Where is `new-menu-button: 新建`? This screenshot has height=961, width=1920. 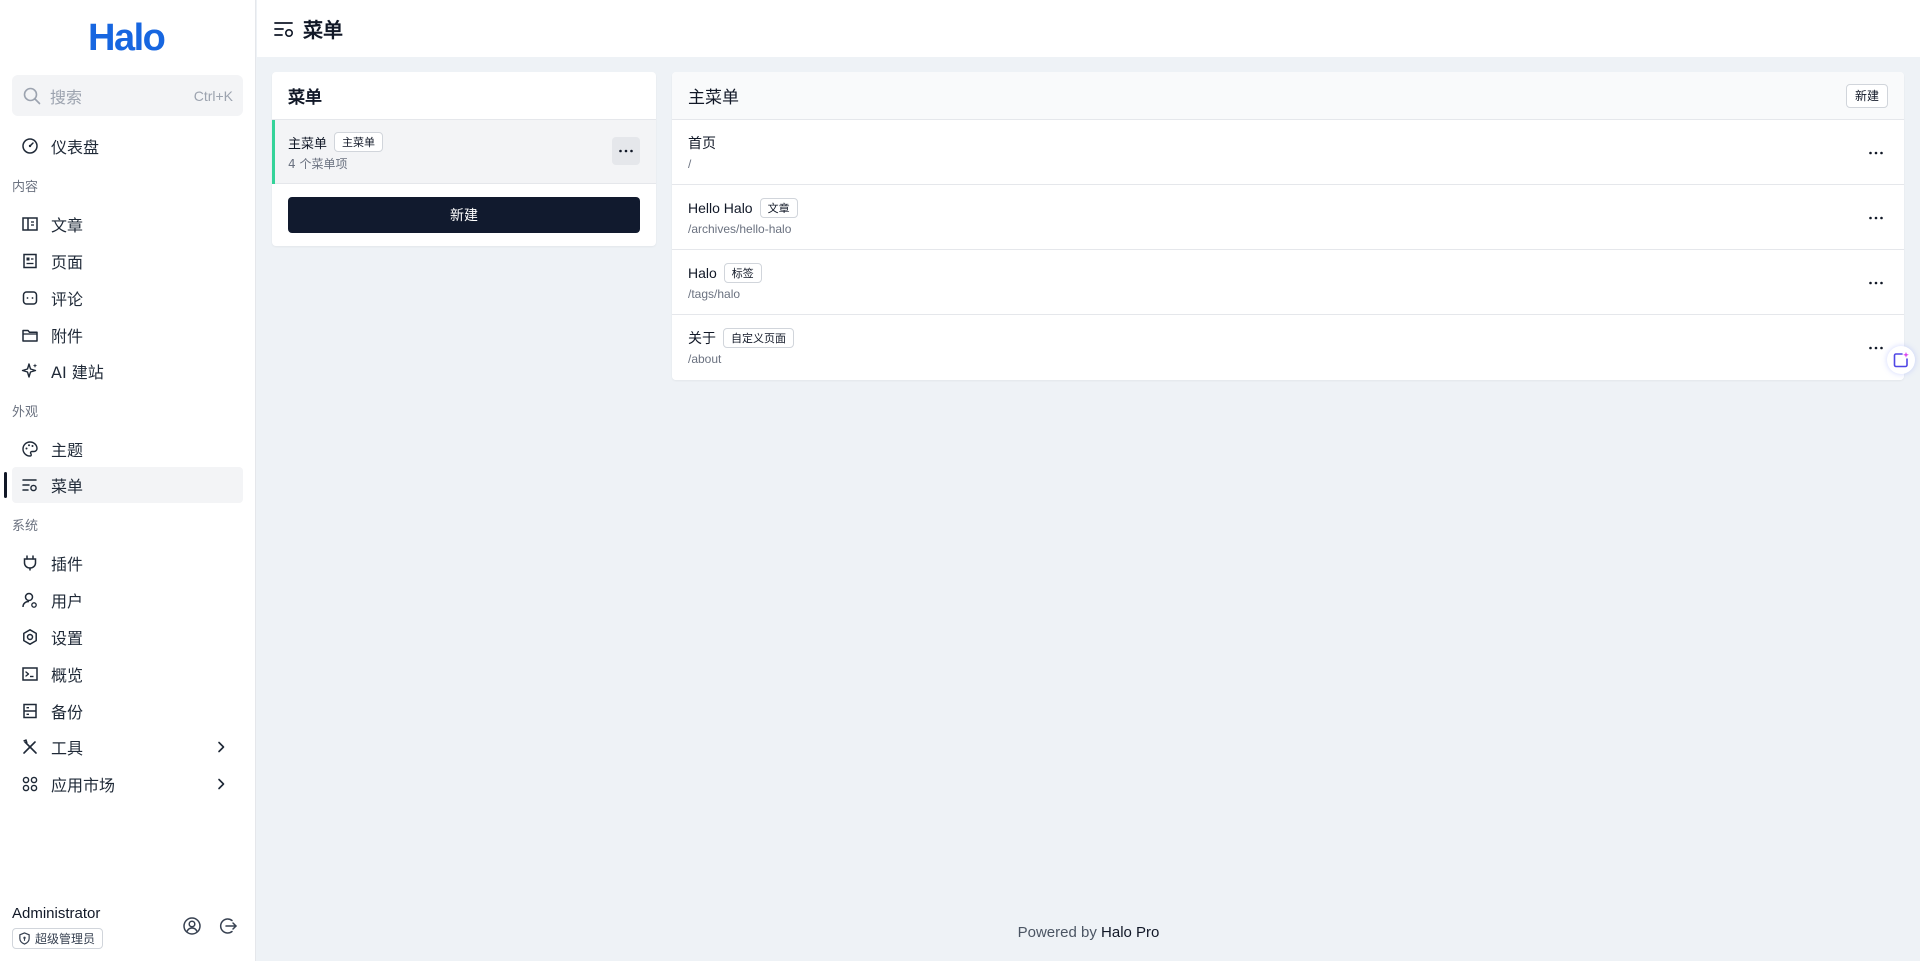 new-menu-button: 新建 is located at coordinates (464, 215).